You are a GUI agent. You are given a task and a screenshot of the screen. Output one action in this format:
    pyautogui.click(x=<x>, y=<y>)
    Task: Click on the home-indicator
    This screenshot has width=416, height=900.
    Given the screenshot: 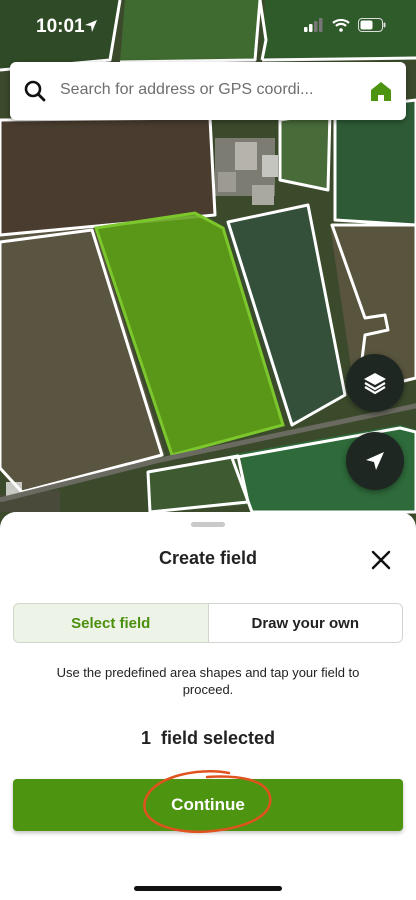 What is the action you would take?
    pyautogui.click(x=208, y=888)
    